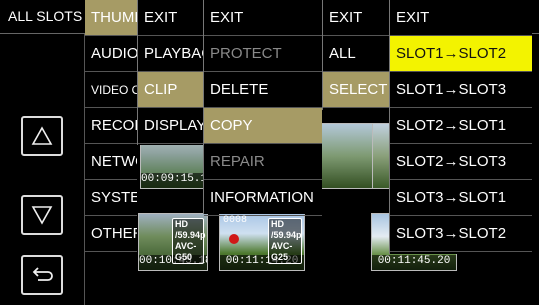  I want to click on menu-item-protect: PROTECT, so click(263, 54).